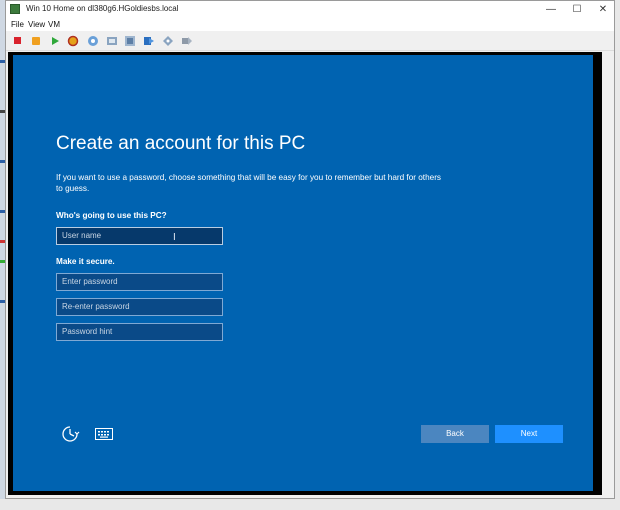 The height and width of the screenshot is (510, 620). What do you see at coordinates (139, 307) in the screenshot?
I see `reenter-password-field: Re-enter password` at bounding box center [139, 307].